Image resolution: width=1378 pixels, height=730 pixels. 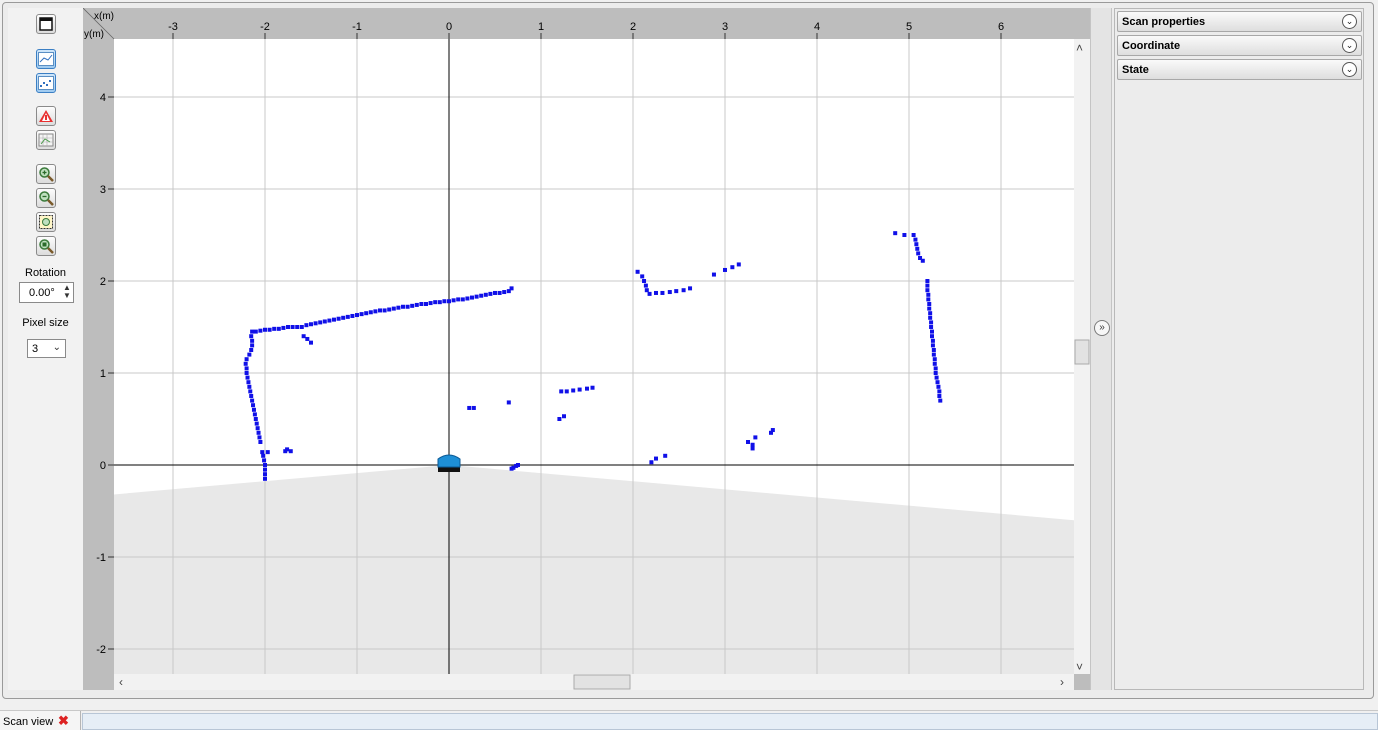 I want to click on zoom-out-icon, so click(x=46, y=198).